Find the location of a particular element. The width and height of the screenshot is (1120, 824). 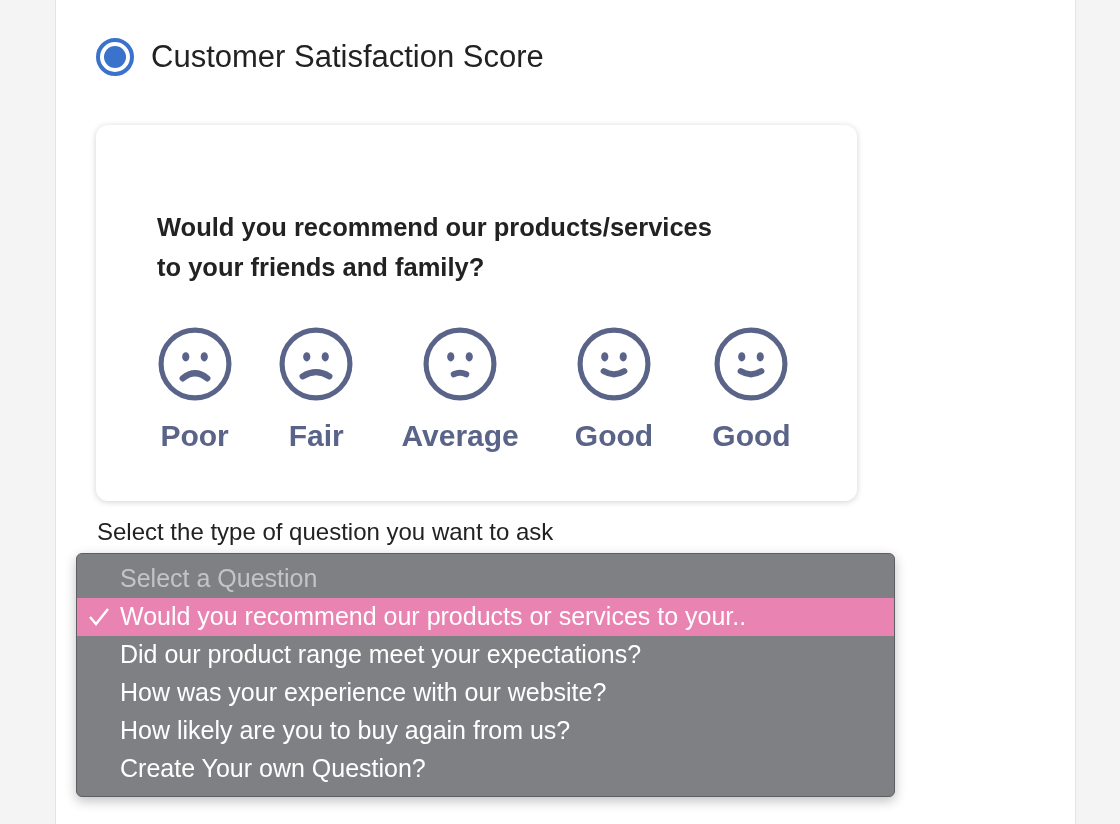

rating-label: Average is located at coordinates (460, 435).